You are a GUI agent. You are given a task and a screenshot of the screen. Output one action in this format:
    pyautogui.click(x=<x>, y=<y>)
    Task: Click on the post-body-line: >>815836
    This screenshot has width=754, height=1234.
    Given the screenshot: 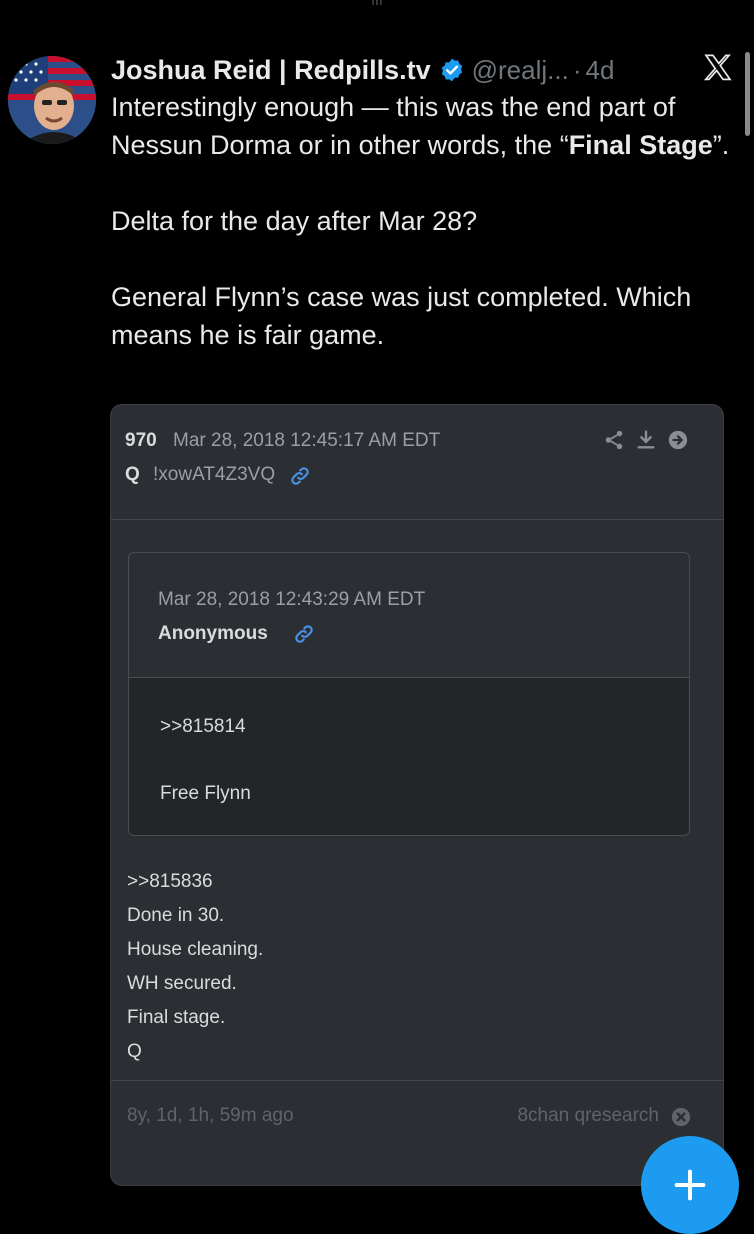 What is the action you would take?
    pyautogui.click(x=195, y=882)
    